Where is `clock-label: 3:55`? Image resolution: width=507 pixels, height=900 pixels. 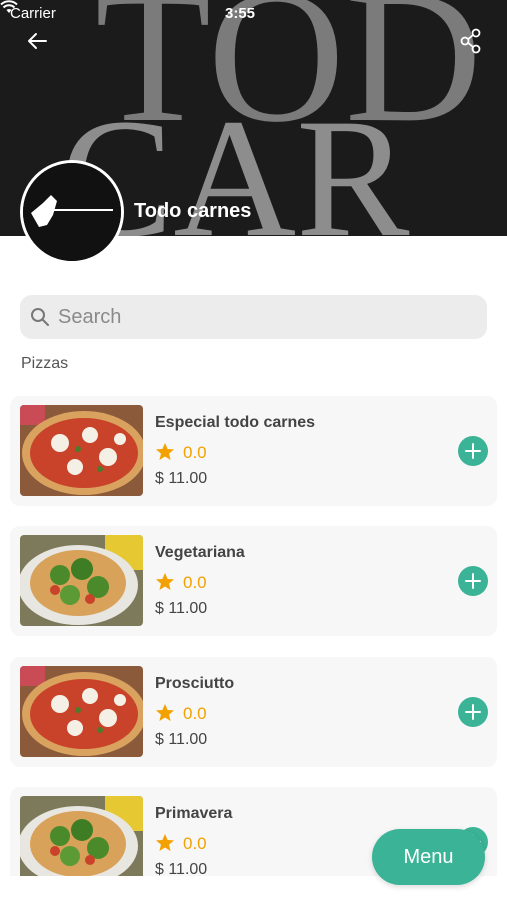
clock-label: 3:55 is located at coordinates (240, 13).